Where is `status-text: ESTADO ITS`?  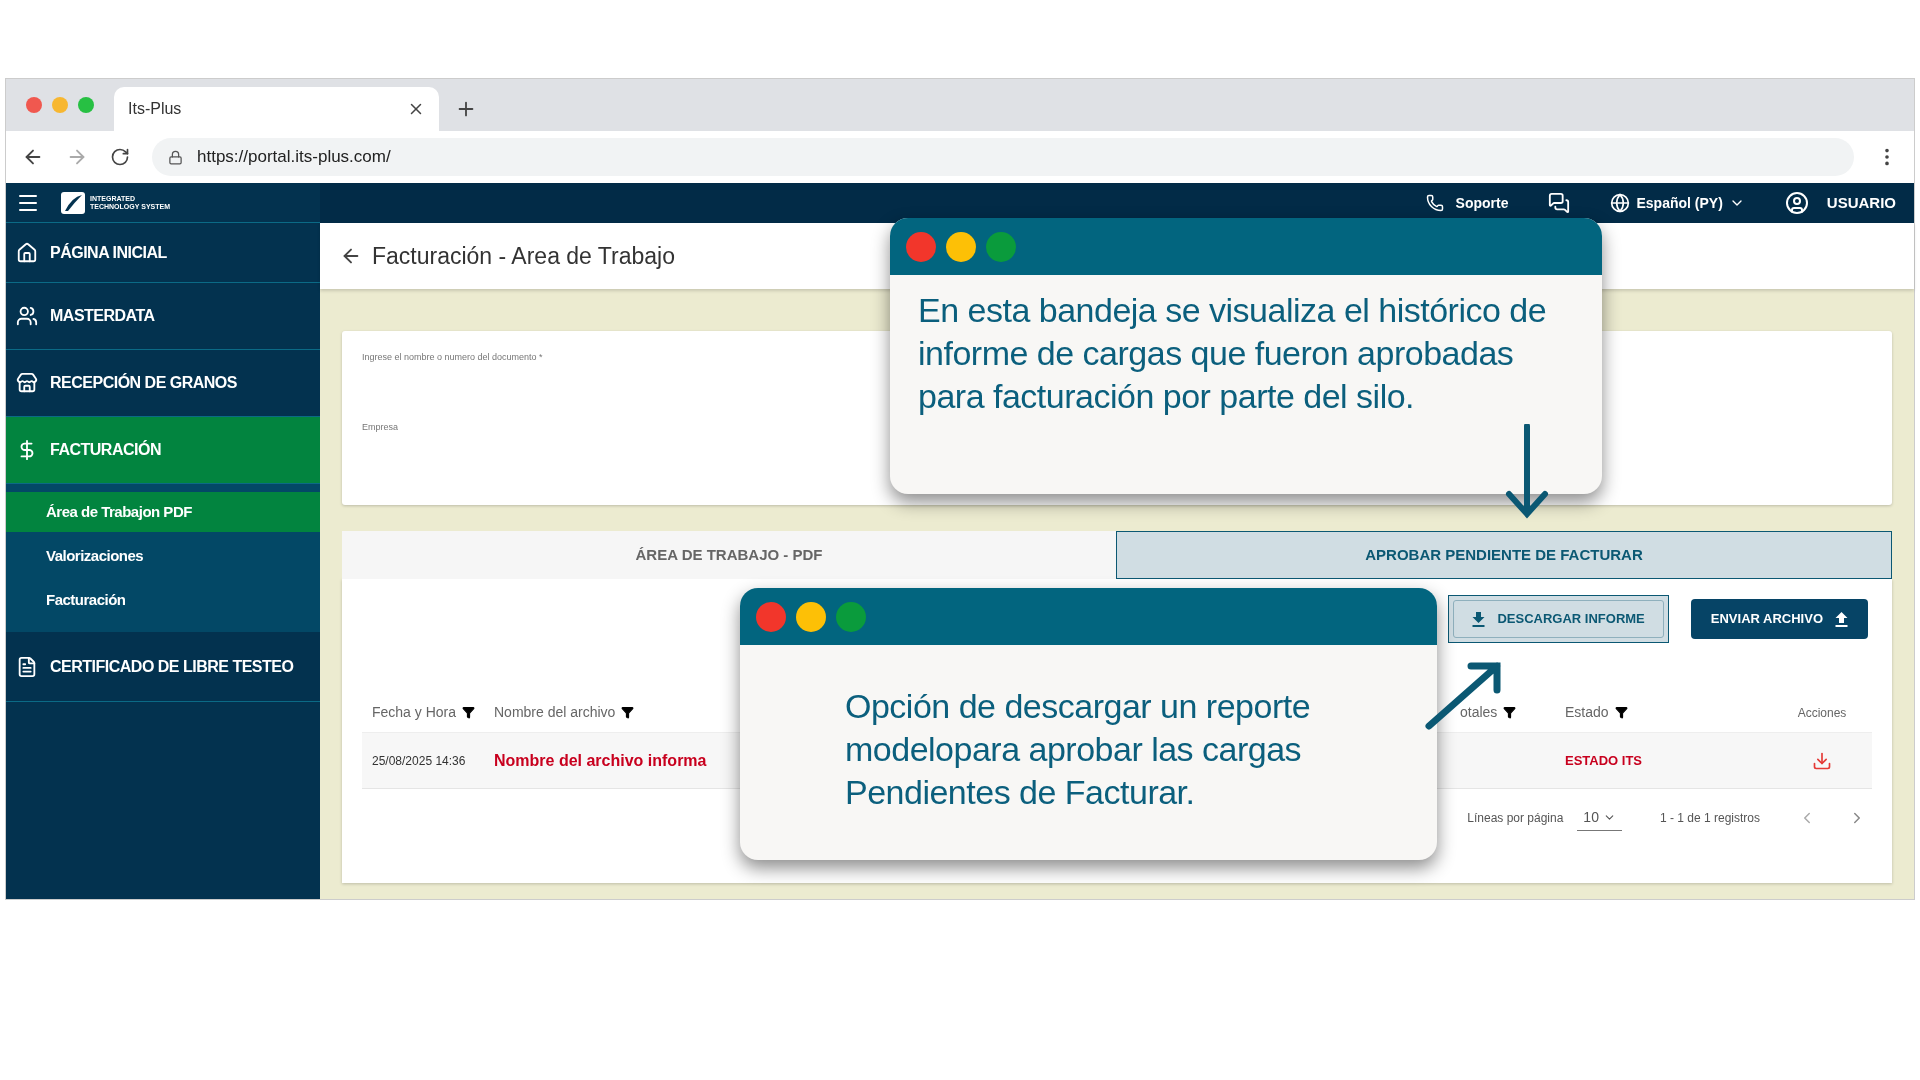 status-text: ESTADO ITS is located at coordinates (1604, 760).